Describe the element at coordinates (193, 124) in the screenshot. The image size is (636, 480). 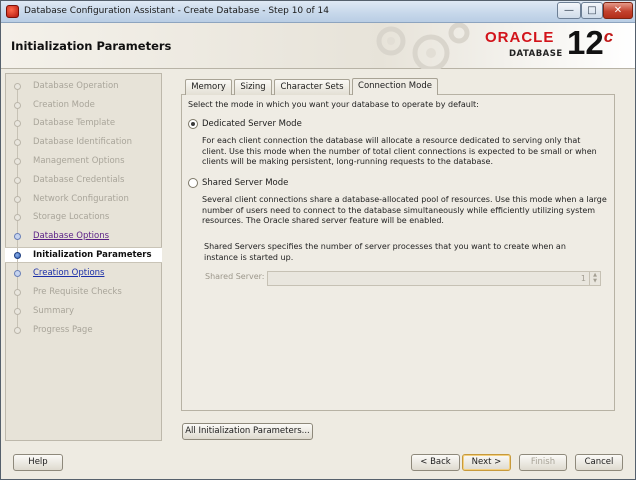
I see `dedicated-server-radio` at that location.